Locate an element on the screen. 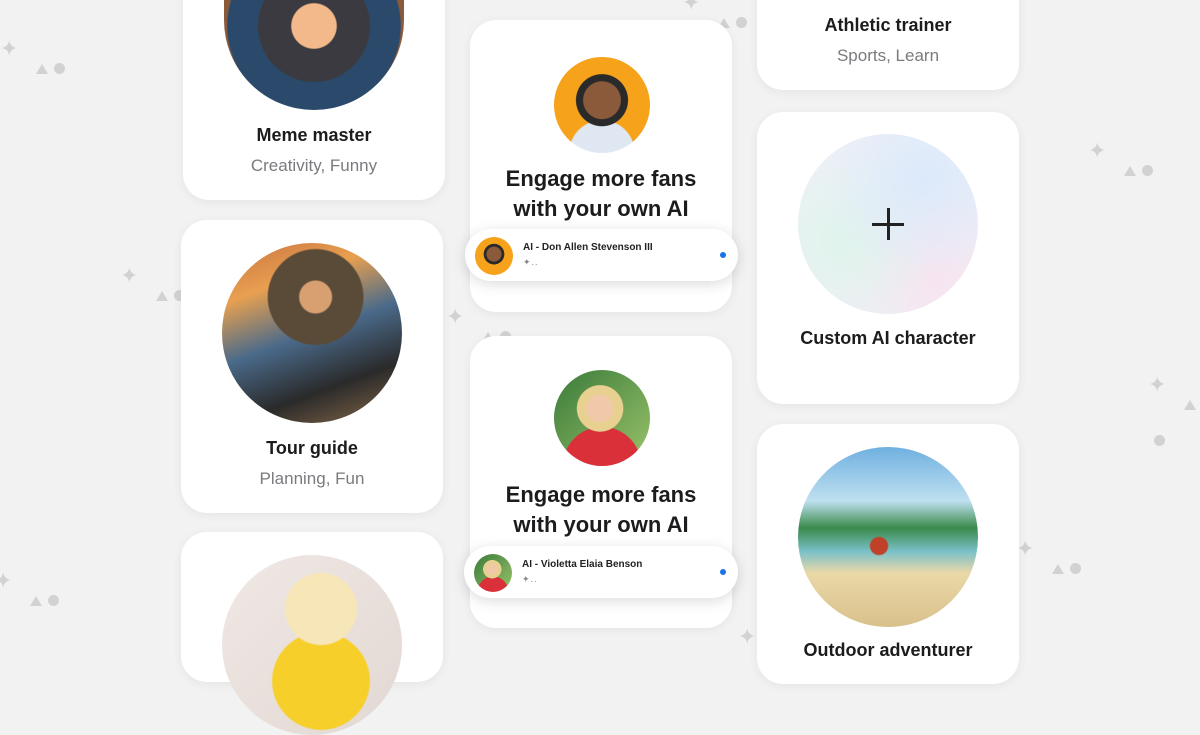 The image size is (1200, 735). character-card-outdoor-adventurer: Outdoor adventurer is located at coordinates (888, 554).